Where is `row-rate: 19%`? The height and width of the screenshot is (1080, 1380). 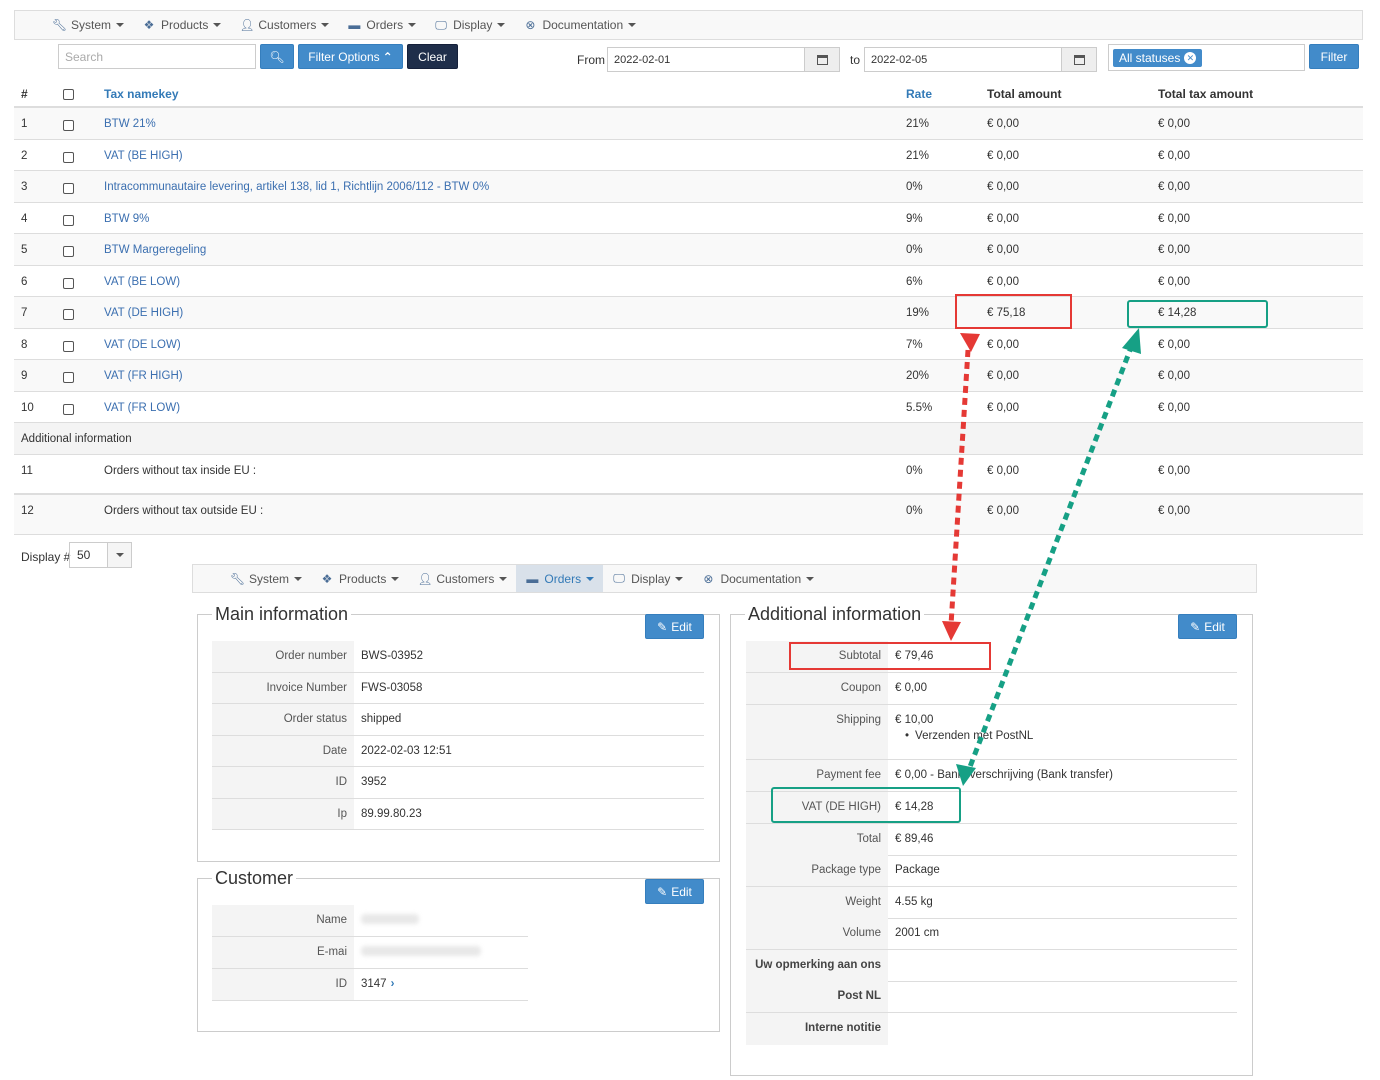
row-rate: 19% is located at coordinates (918, 313).